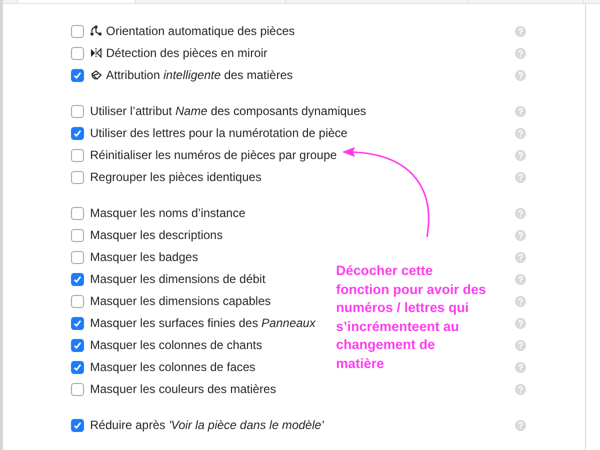  What do you see at coordinates (228, 111) in the screenshot?
I see `option-label: Utiliser l’attribut Name des composants dynamiques` at bounding box center [228, 111].